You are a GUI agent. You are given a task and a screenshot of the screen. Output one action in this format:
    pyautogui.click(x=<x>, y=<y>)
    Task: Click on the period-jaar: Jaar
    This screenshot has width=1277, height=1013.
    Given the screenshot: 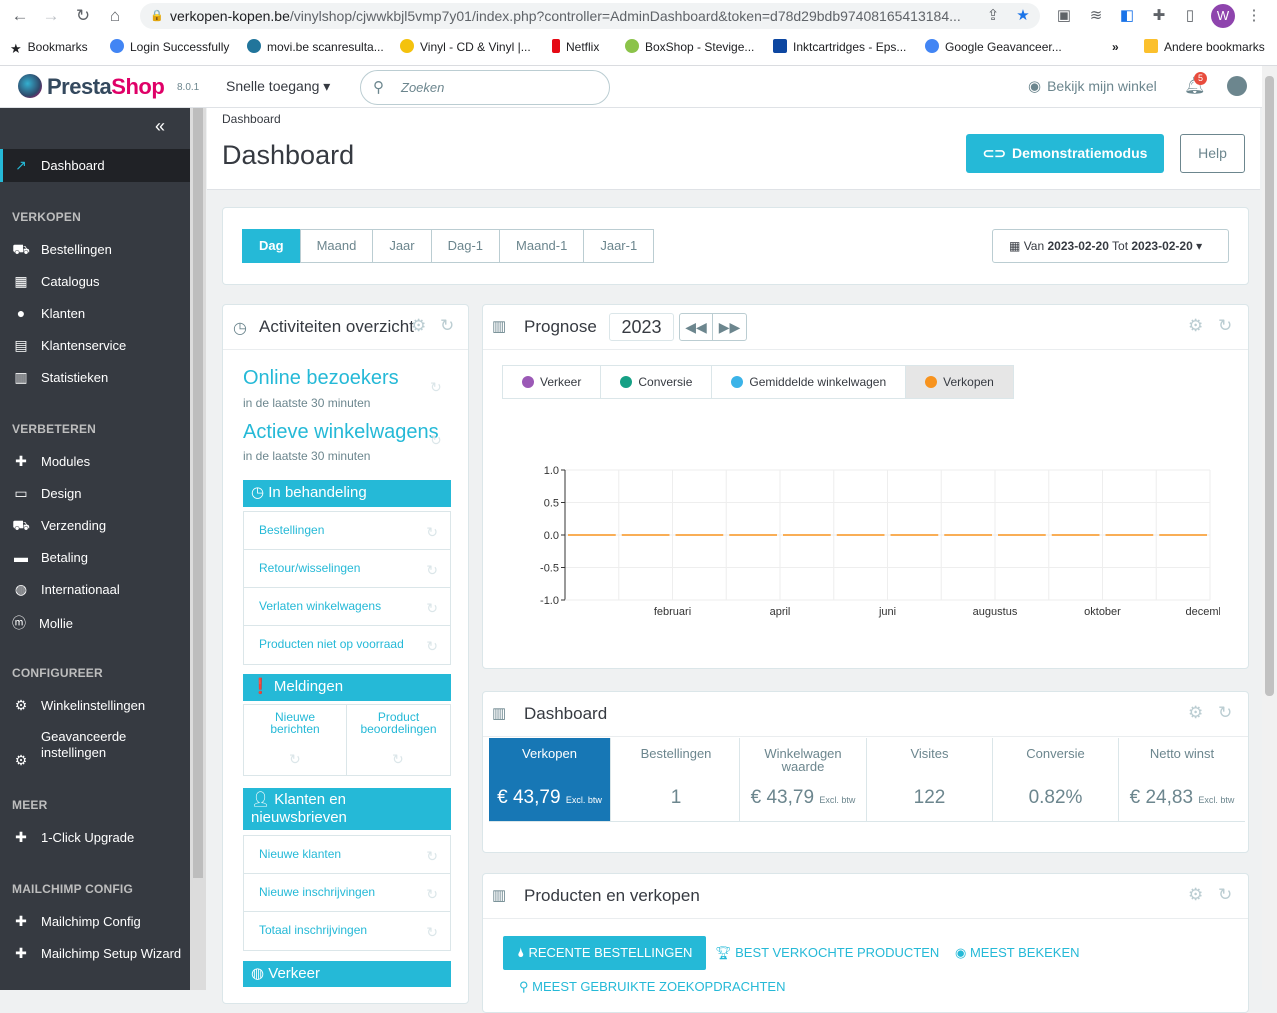 What is the action you would take?
    pyautogui.click(x=402, y=246)
    